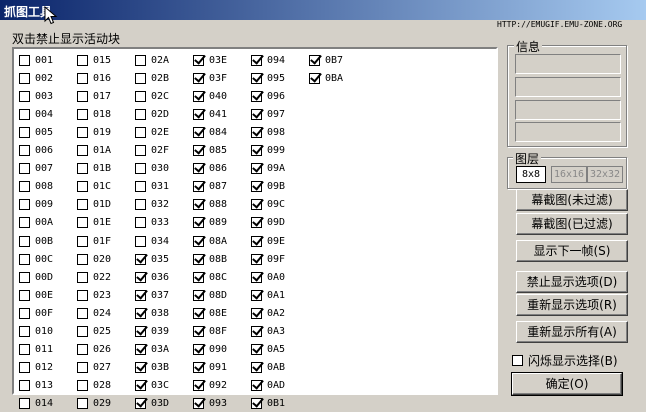  Describe the element at coordinates (36, 332) in the screenshot. I see `block-checkbox: 010` at that location.